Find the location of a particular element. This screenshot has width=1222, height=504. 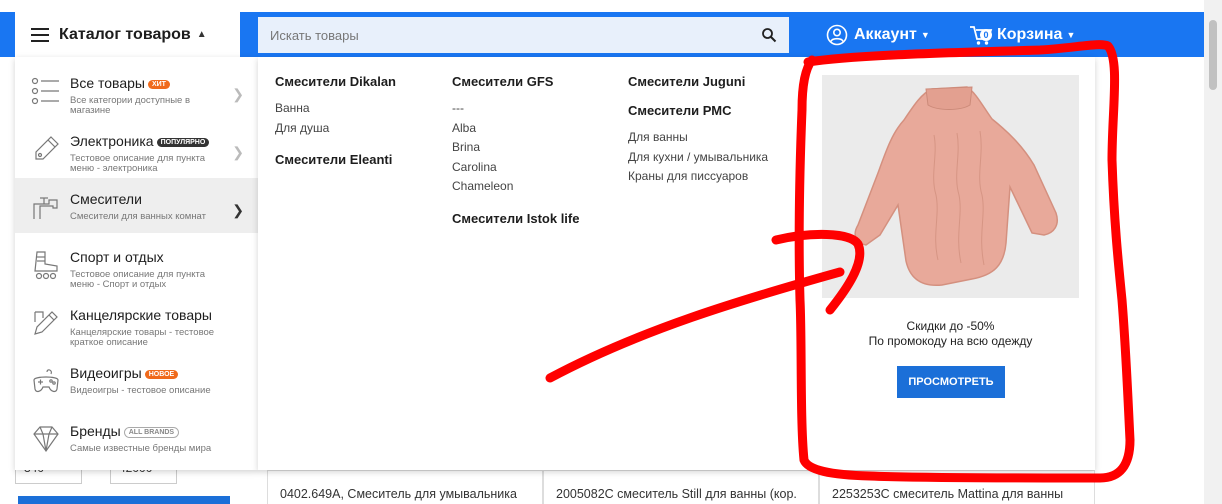

submenu-group-title: Смесители РМС is located at coordinates (698, 110).